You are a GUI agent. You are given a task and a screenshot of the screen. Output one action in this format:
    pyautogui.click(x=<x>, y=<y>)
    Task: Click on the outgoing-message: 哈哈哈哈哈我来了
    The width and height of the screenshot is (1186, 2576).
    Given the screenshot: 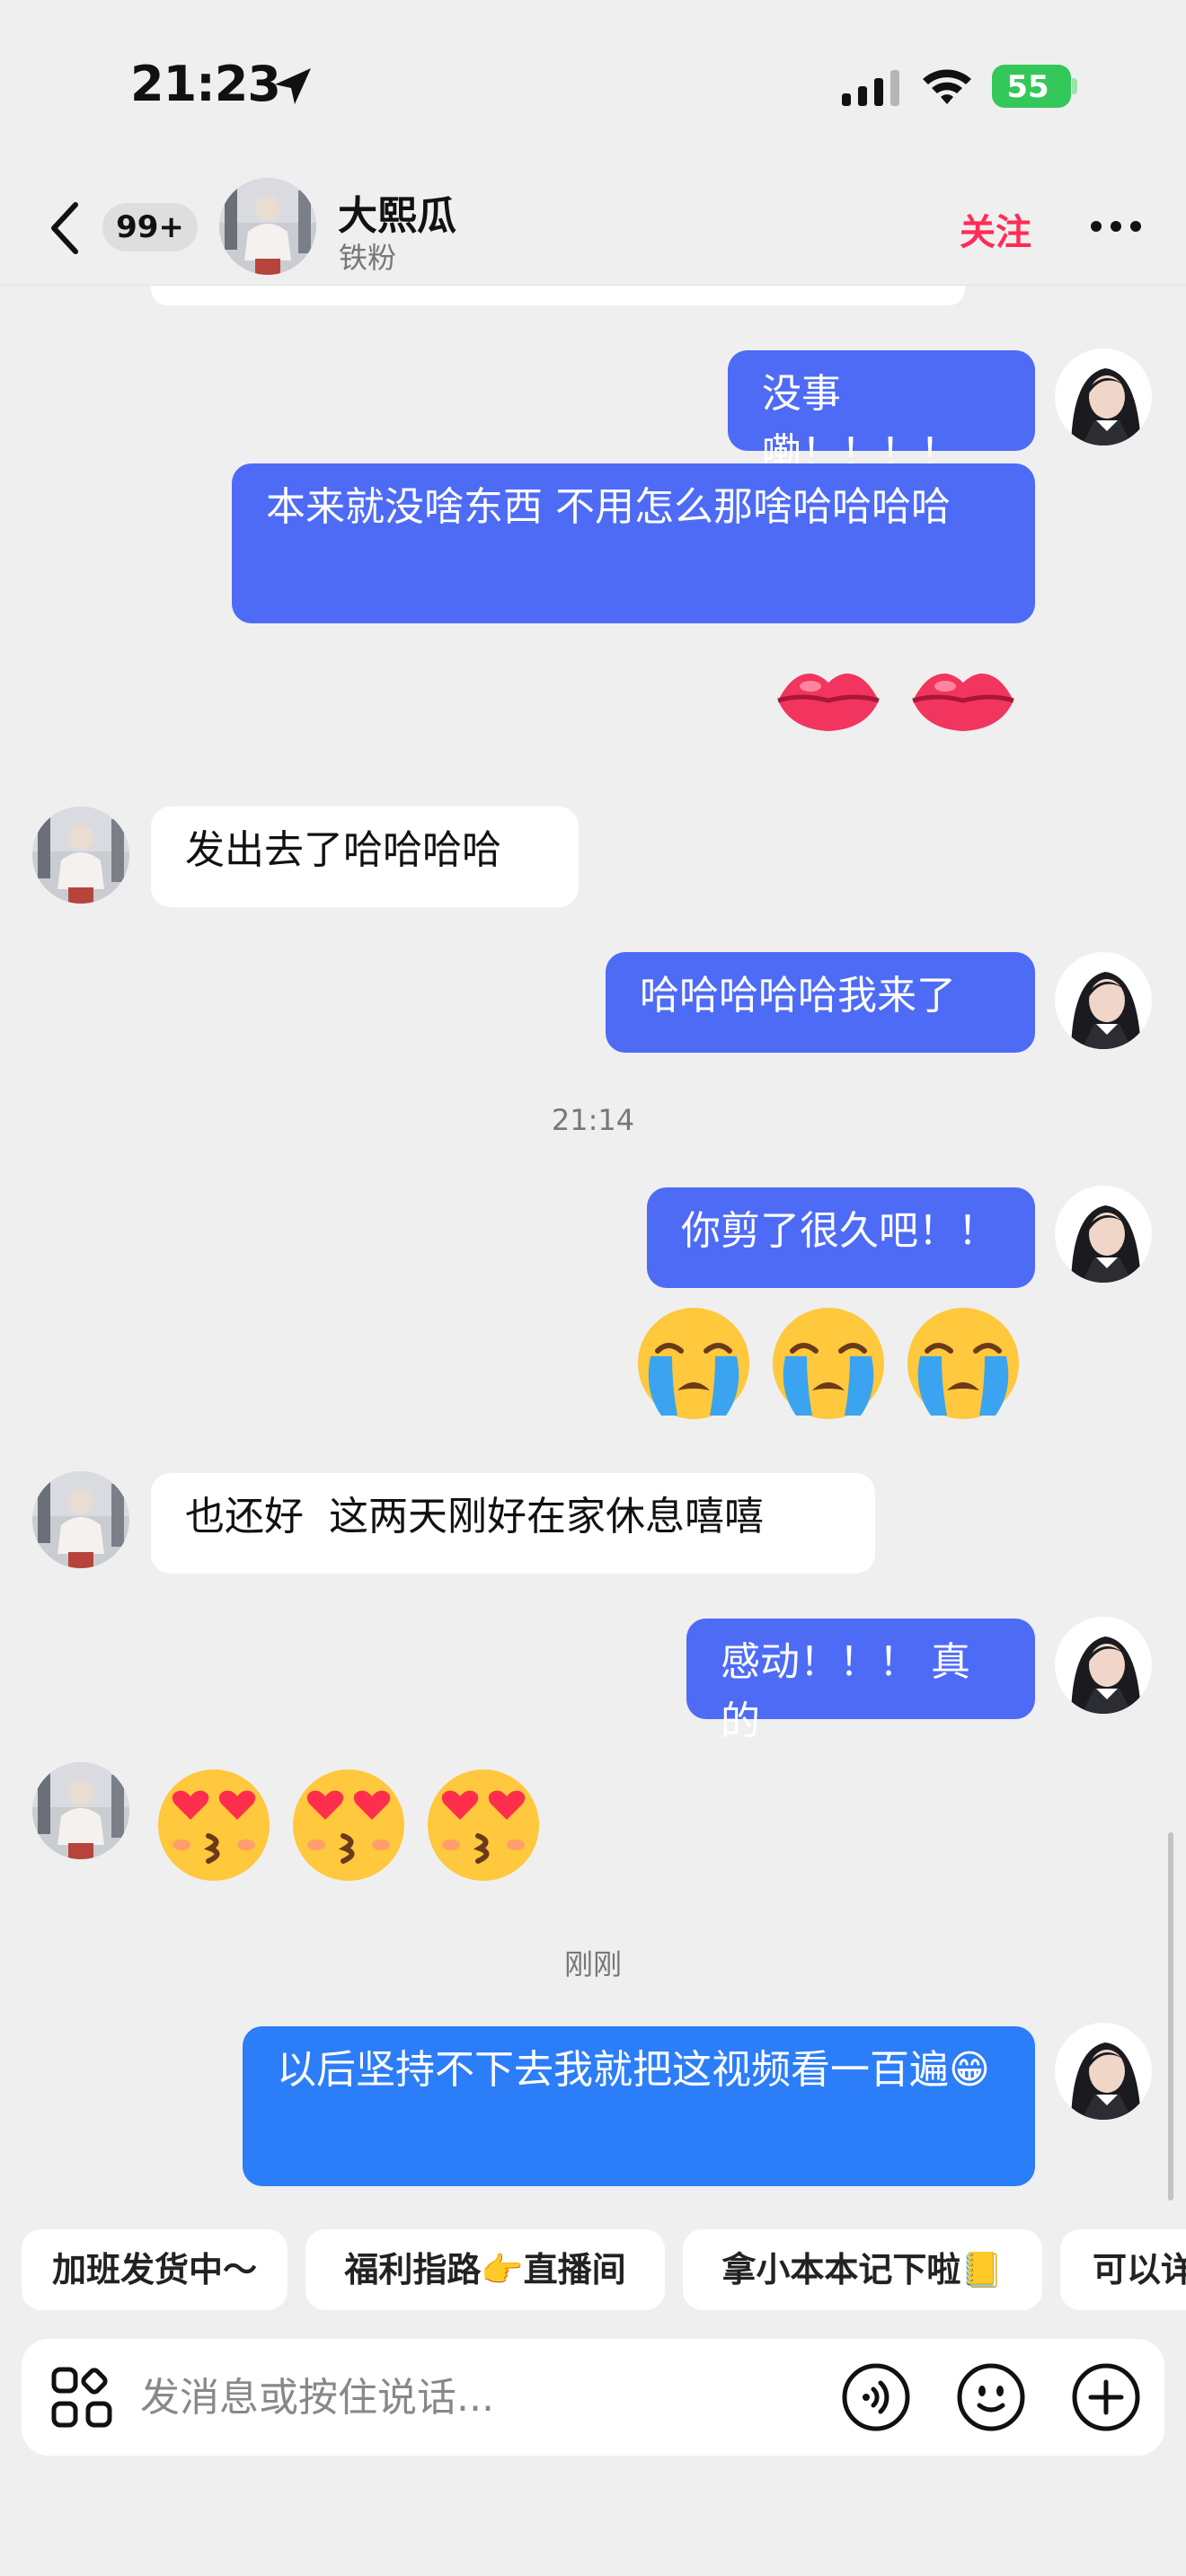 What is the action you would take?
    pyautogui.click(x=820, y=1002)
    